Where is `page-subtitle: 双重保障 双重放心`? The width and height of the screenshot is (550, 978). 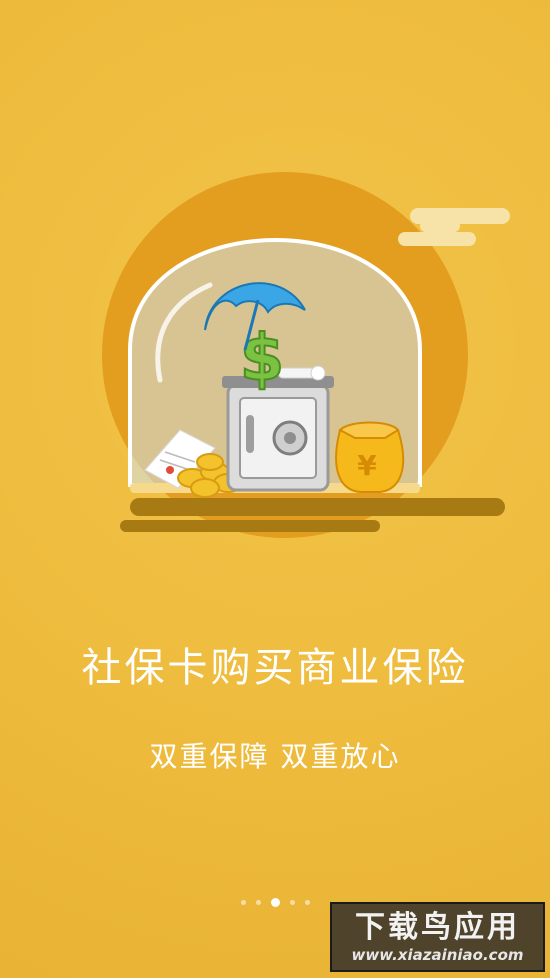
page-subtitle: 双重保障 双重放心 is located at coordinates (275, 756).